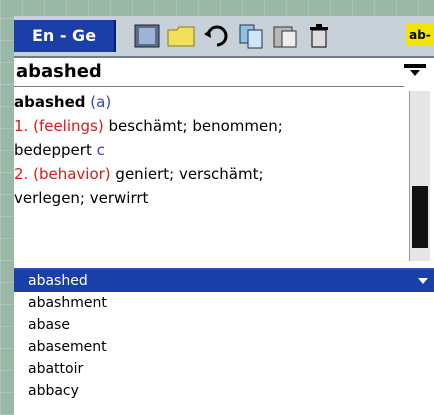 This screenshot has height=415, width=434. I want to click on sense-2-continued: verlegen; verwirrt, so click(209, 198).